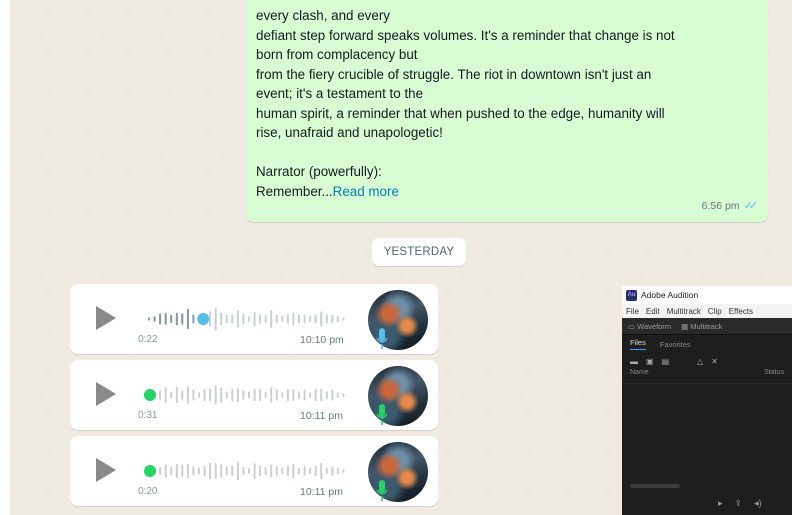 Image resolution: width=792 pixels, height=515 pixels. Describe the element at coordinates (507, 192) in the screenshot. I see `message-last-line: Remember...Read more` at that location.